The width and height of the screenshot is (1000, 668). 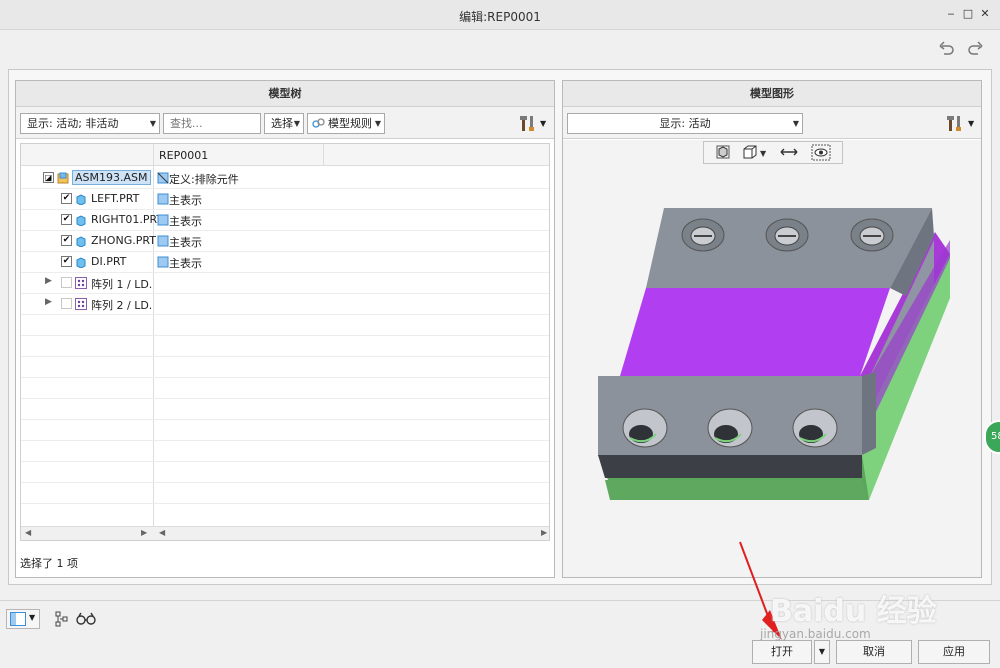 I want to click on tree-structure-icon, so click(x=62, y=619).